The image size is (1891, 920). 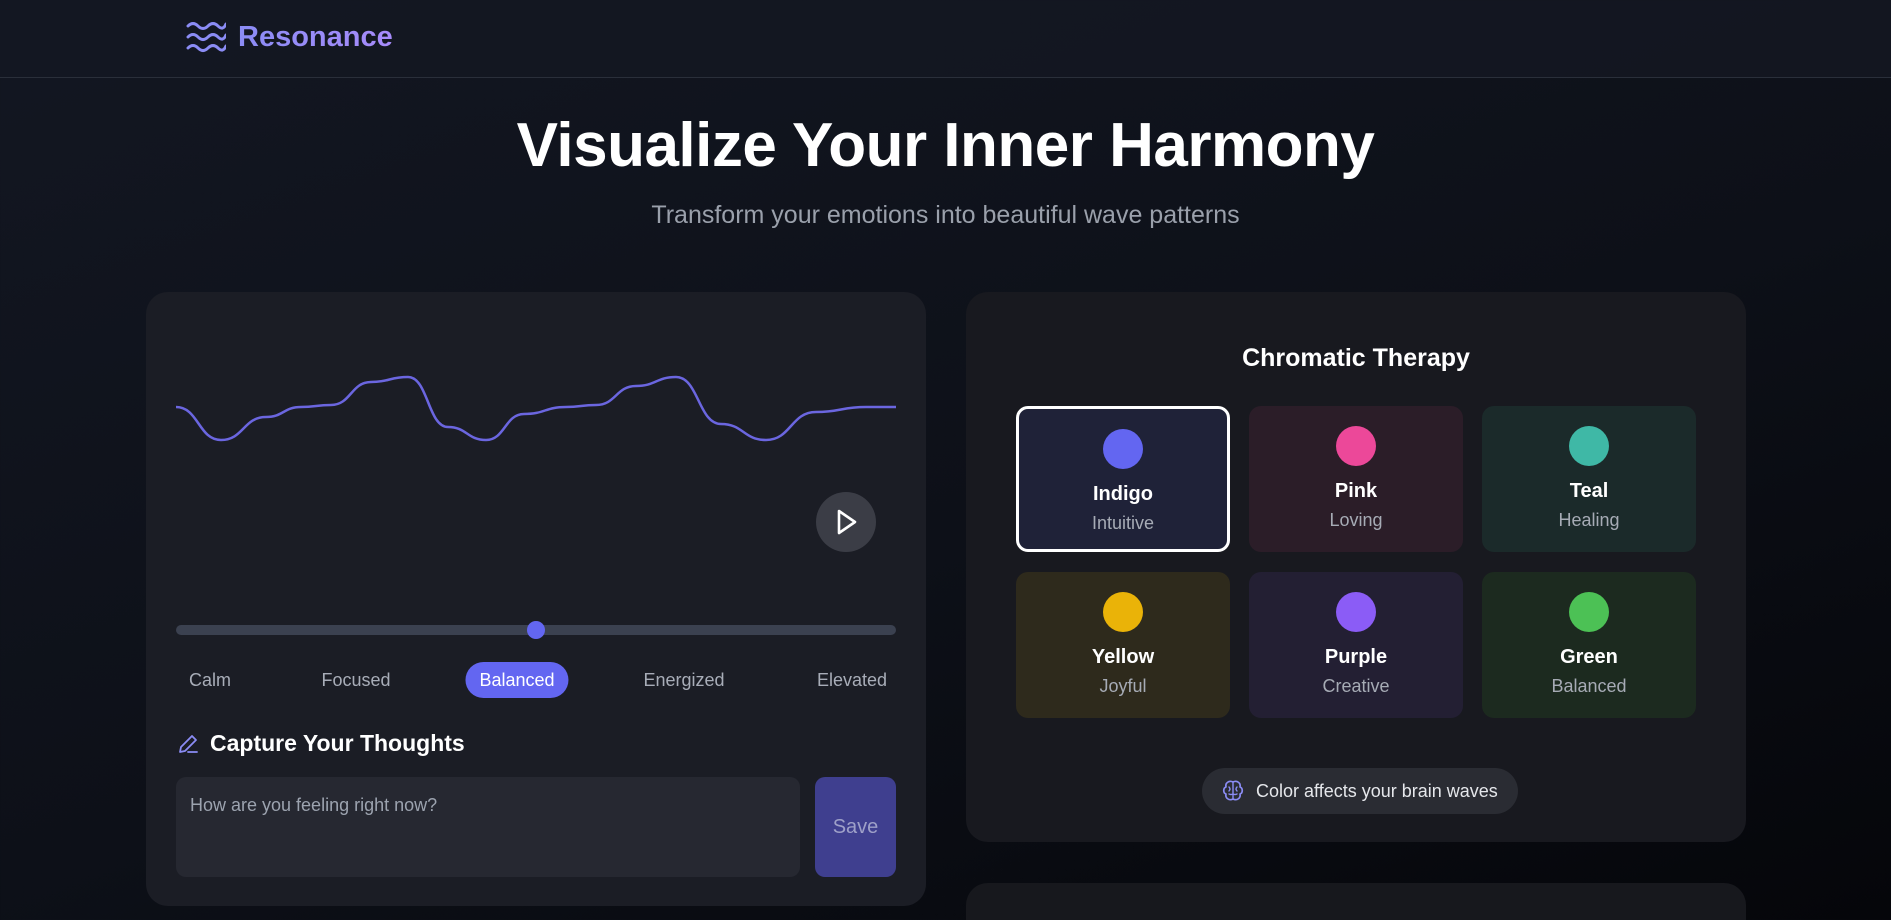 What do you see at coordinates (206, 37) in the screenshot?
I see `wave-logo-icon` at bounding box center [206, 37].